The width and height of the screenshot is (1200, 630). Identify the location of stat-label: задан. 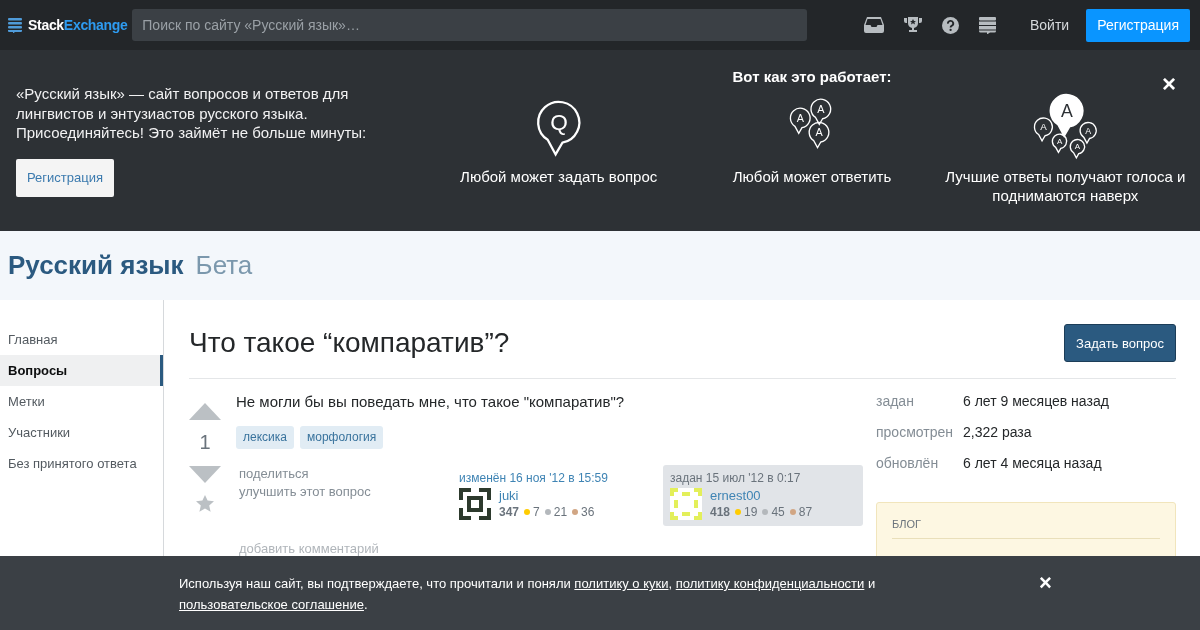
(895, 401).